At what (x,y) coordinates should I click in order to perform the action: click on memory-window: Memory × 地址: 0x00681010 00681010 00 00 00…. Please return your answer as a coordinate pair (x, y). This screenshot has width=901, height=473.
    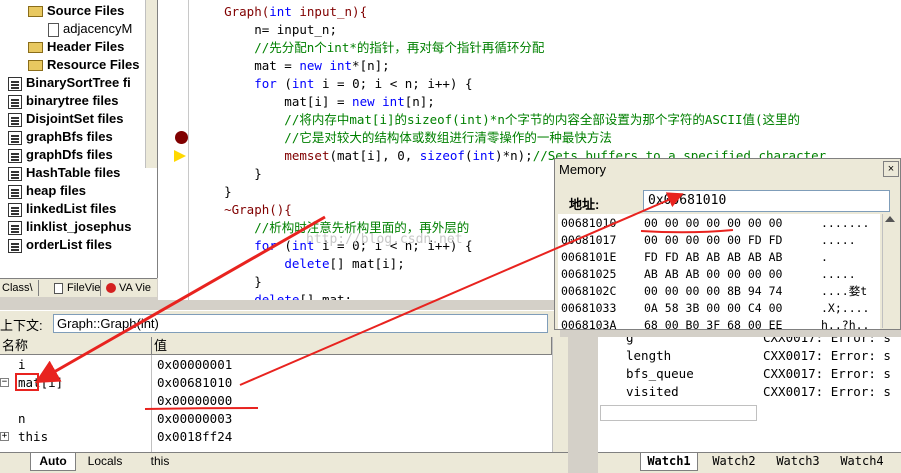
    Looking at the image, I should click on (727, 244).